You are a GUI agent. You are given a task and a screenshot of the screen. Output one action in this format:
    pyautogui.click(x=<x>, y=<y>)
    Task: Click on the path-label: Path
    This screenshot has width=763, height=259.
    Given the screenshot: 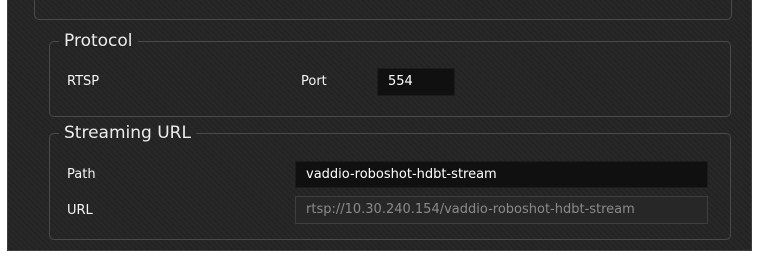 What is the action you would take?
    pyautogui.click(x=81, y=174)
    